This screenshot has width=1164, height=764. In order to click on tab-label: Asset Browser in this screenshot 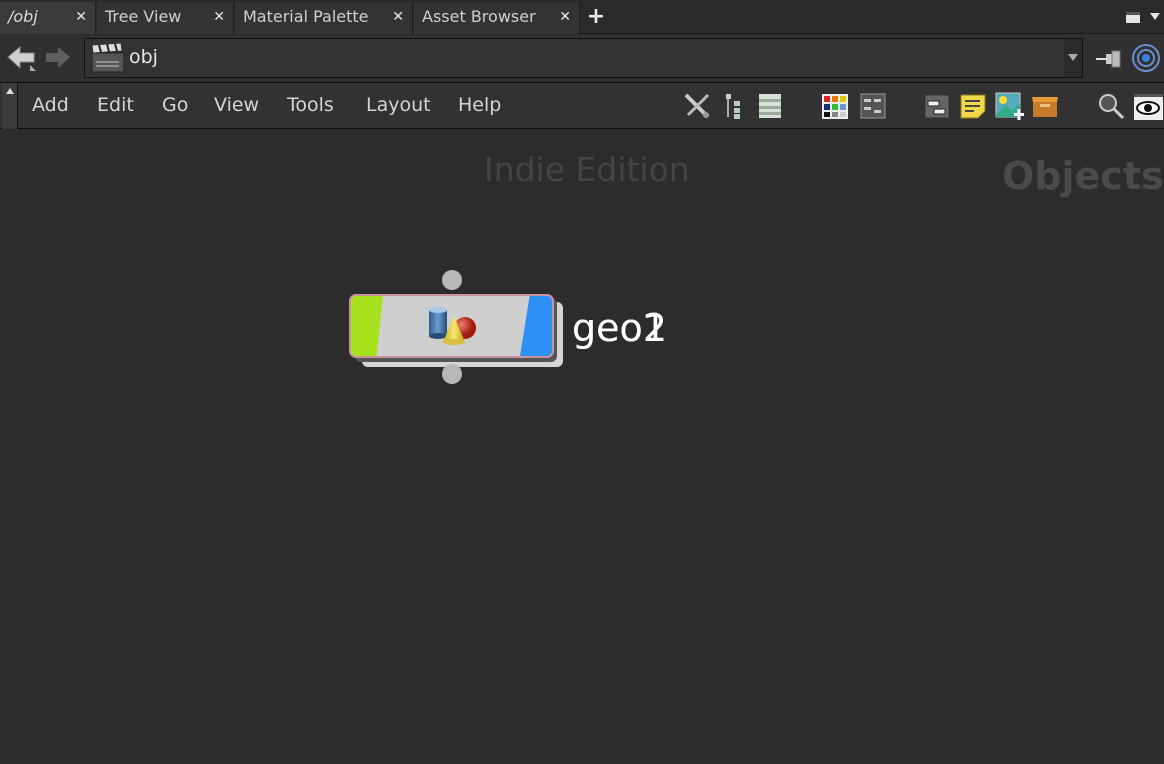, I will do `click(479, 16)`.